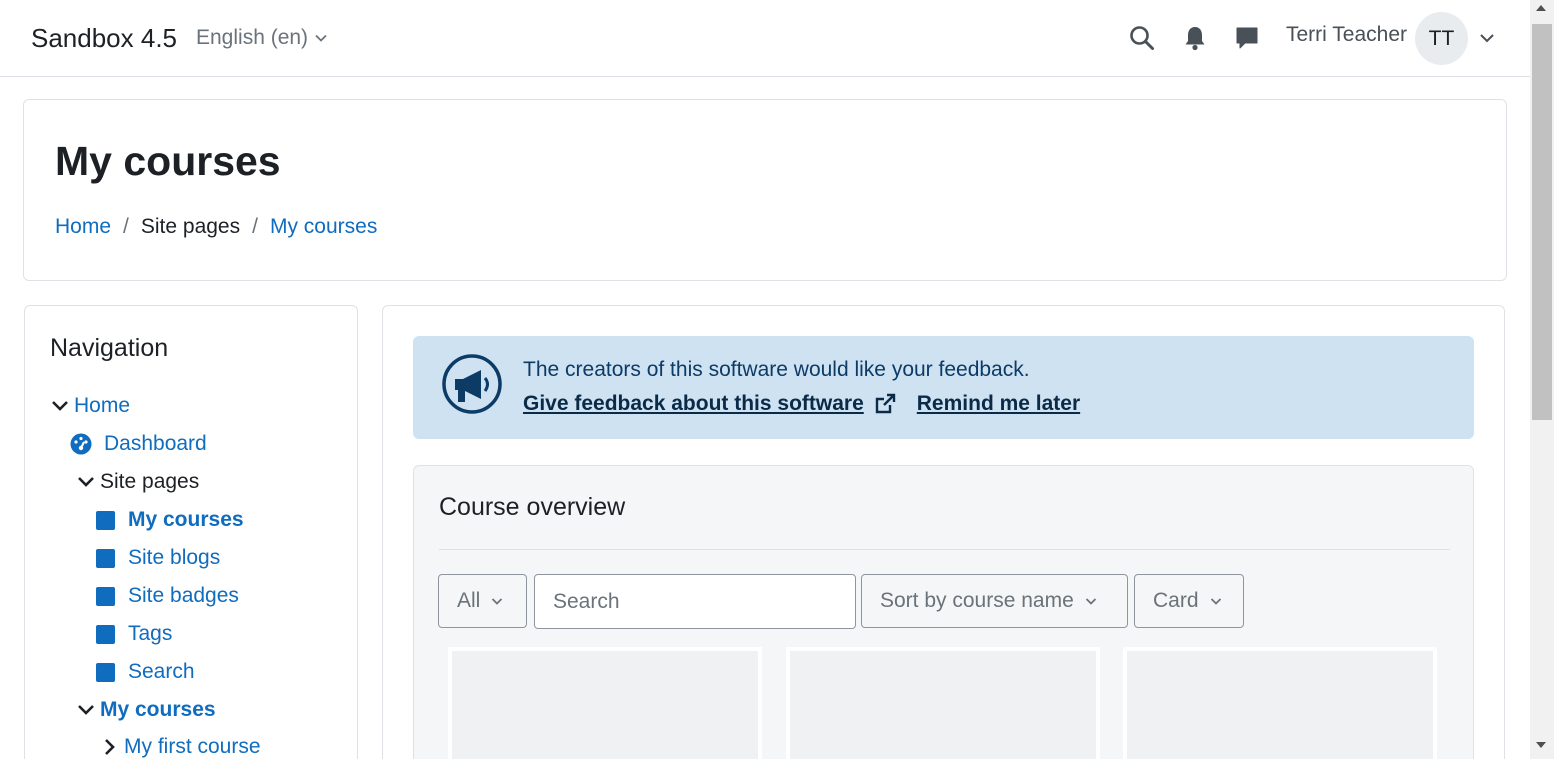  I want to click on nav-item-label: My first course, so click(192, 746).